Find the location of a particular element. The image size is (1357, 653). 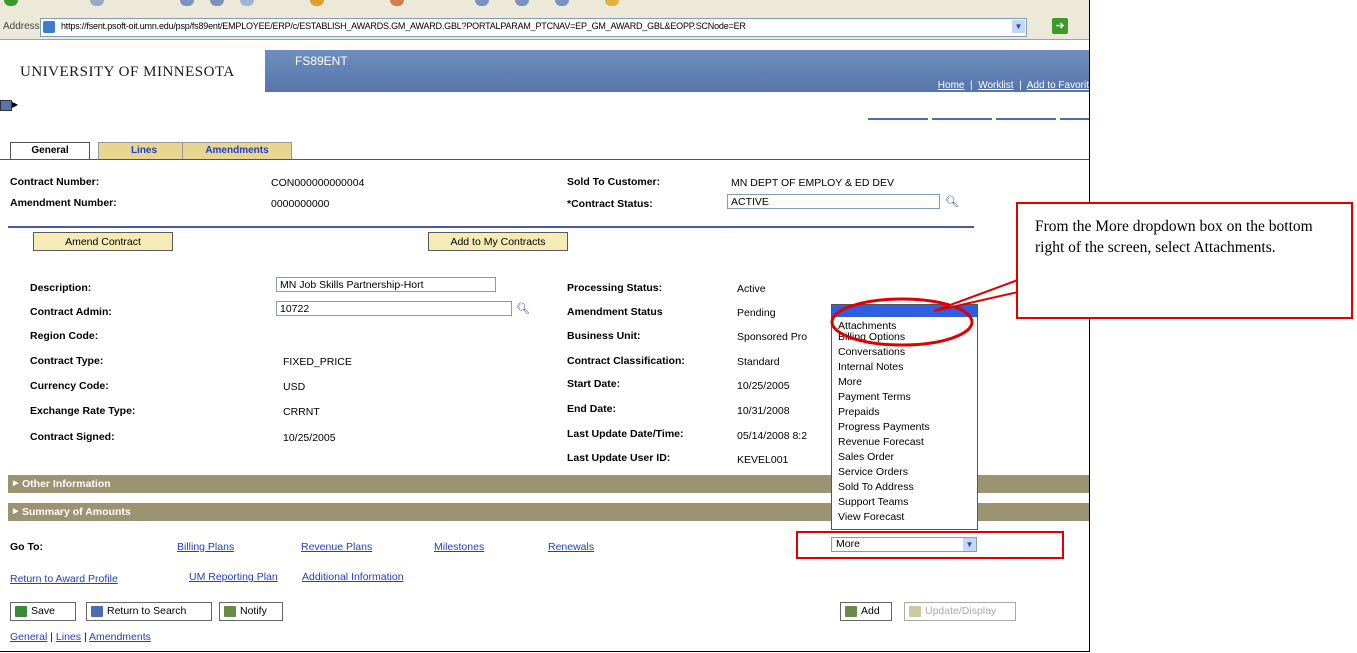

callout-pointer is located at coordinates (976, 295).